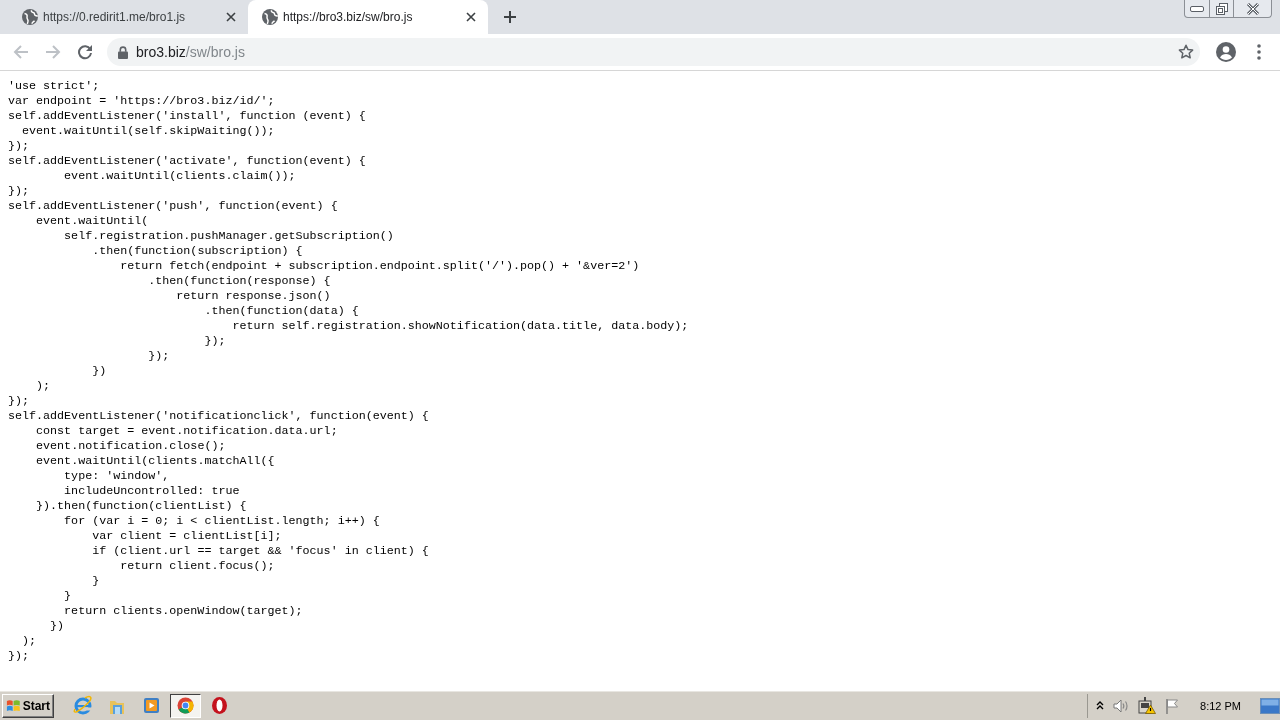  Describe the element at coordinates (1270, 705) in the screenshot. I see `show-desktop-icon` at that location.